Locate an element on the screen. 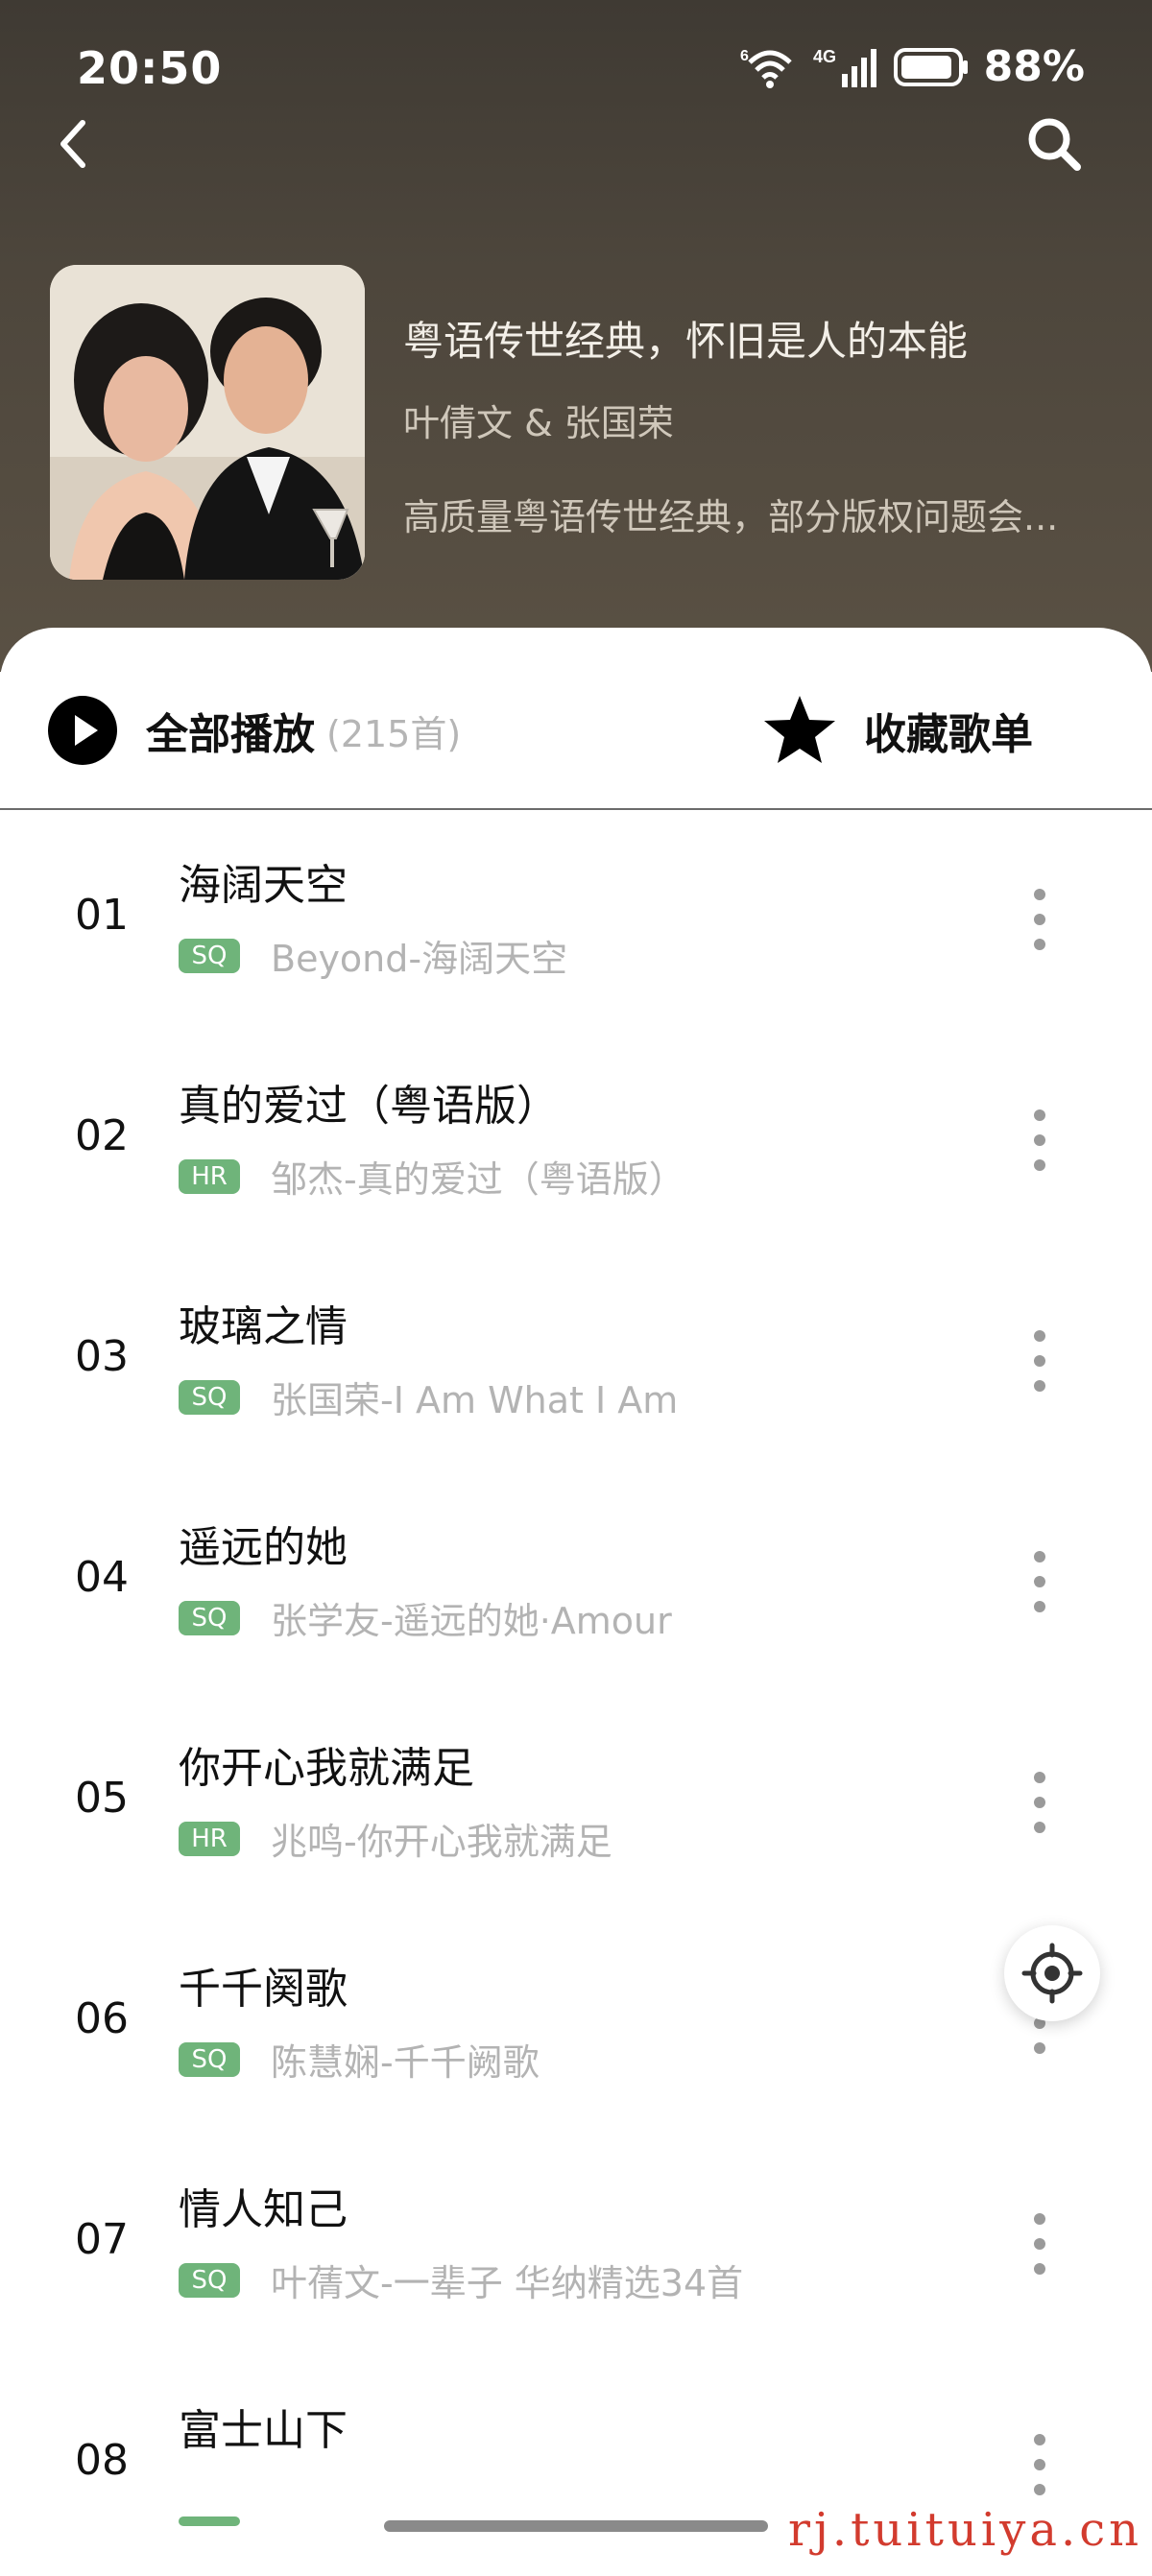 The width and height of the screenshot is (1152, 2576). track-row: 04 遥远的她 SQ 张学友-遥远的她·Amour is located at coordinates (576, 1582).